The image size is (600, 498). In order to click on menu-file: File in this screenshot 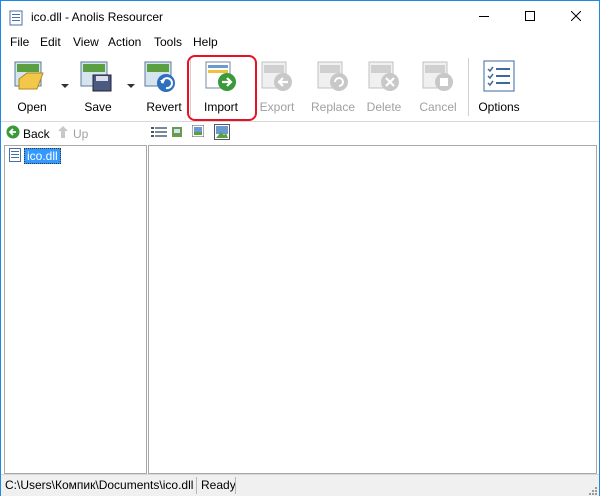, I will do `click(19, 42)`.